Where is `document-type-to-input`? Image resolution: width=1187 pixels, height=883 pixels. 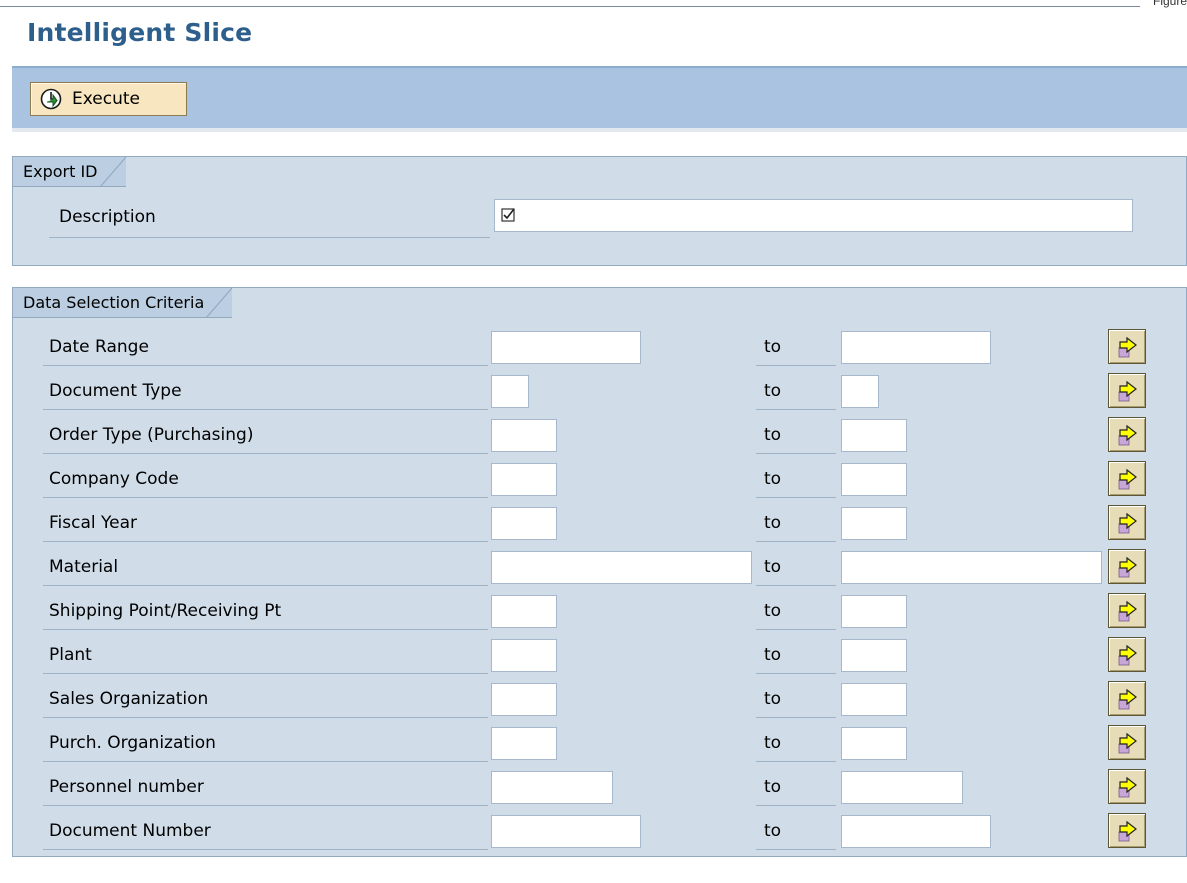 document-type-to-input is located at coordinates (860, 391).